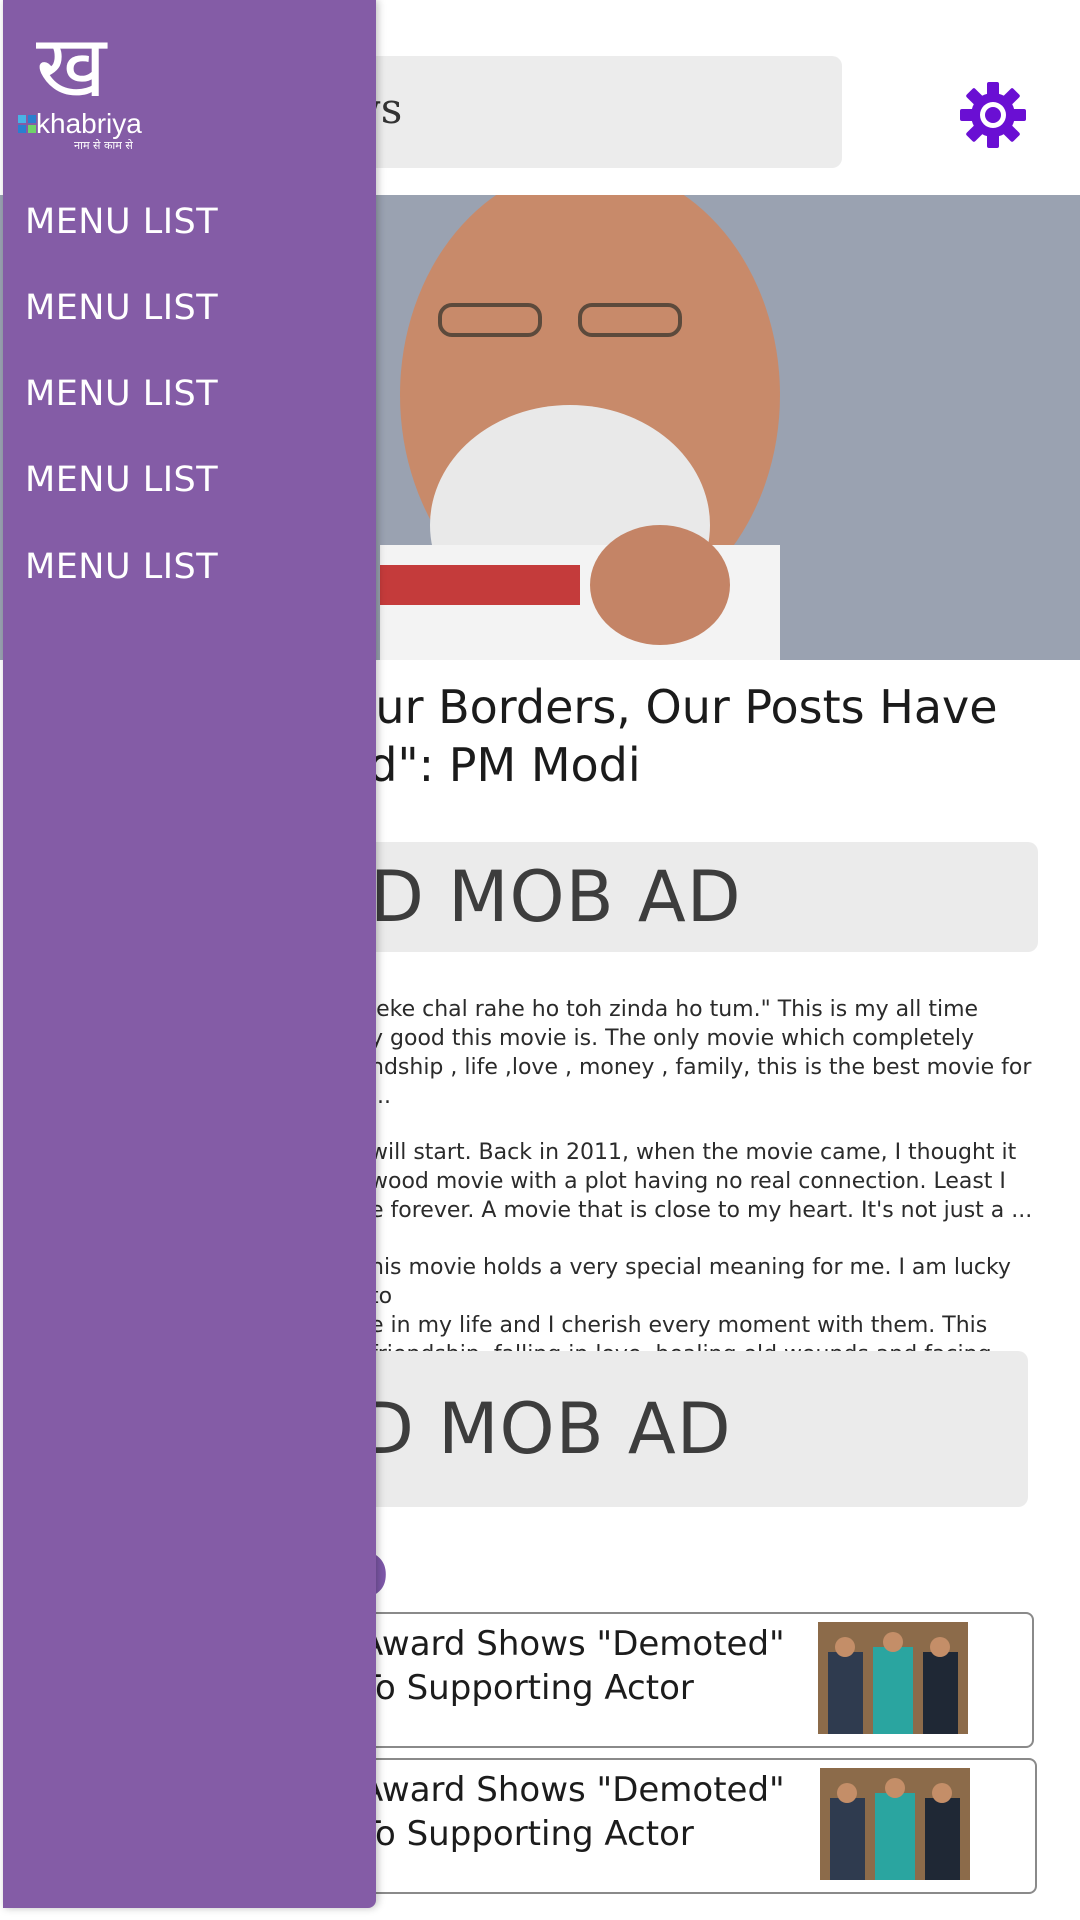 This screenshot has width=1080, height=1920. What do you see at coordinates (89, 123) in the screenshot?
I see `logo-name: khabriya` at bounding box center [89, 123].